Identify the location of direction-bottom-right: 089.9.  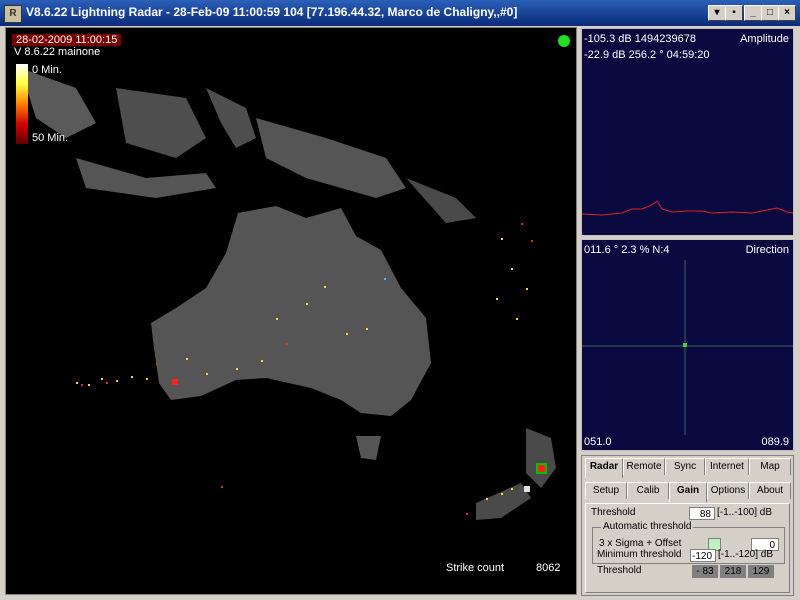
(775, 442).